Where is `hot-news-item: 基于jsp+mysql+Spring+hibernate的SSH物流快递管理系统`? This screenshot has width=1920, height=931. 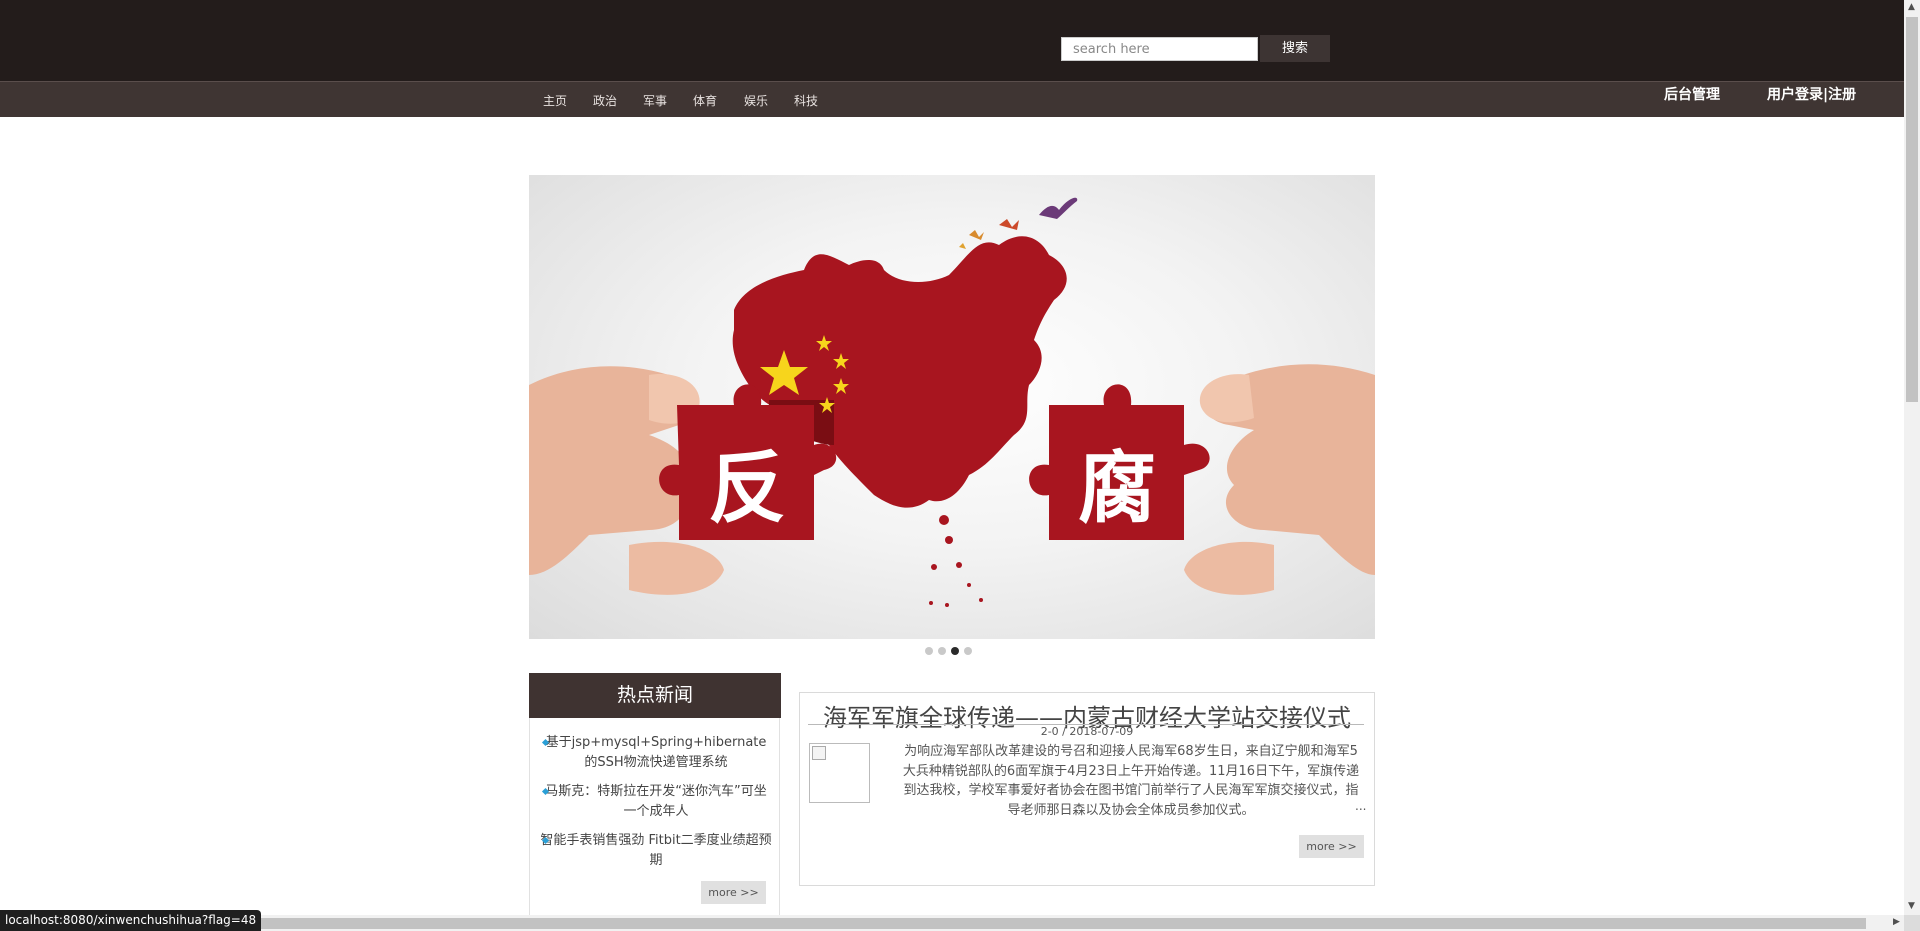
hot-news-item: 基于jsp+mysql+Spring+hibernate的SSH物流快递管理系统 is located at coordinates (656, 753).